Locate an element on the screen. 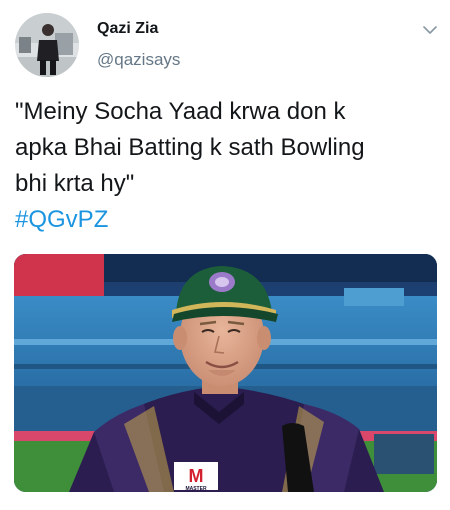 Image resolution: width=450 pixels, height=510 pixels. tweet-menu-button is located at coordinates (430, 30).